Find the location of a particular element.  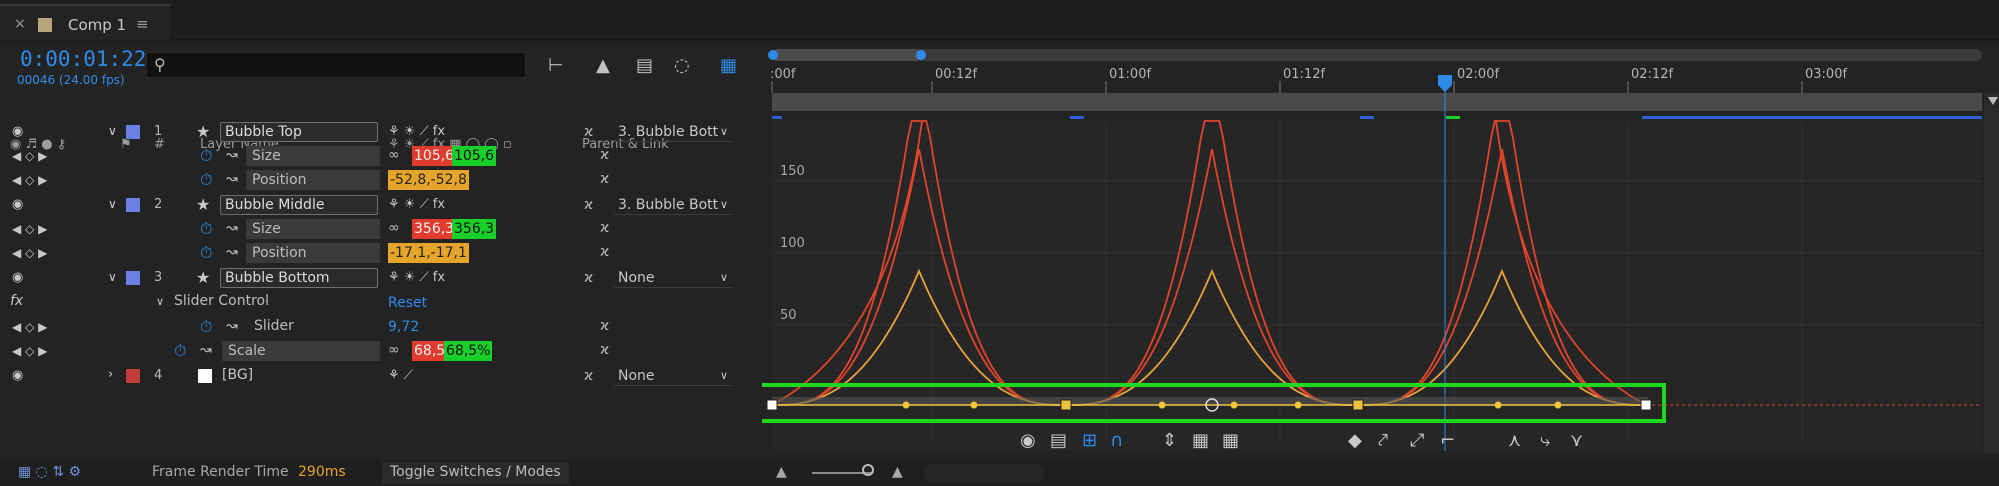

toggle-switches-button: Toggle Switches / Modes is located at coordinates (475, 473).